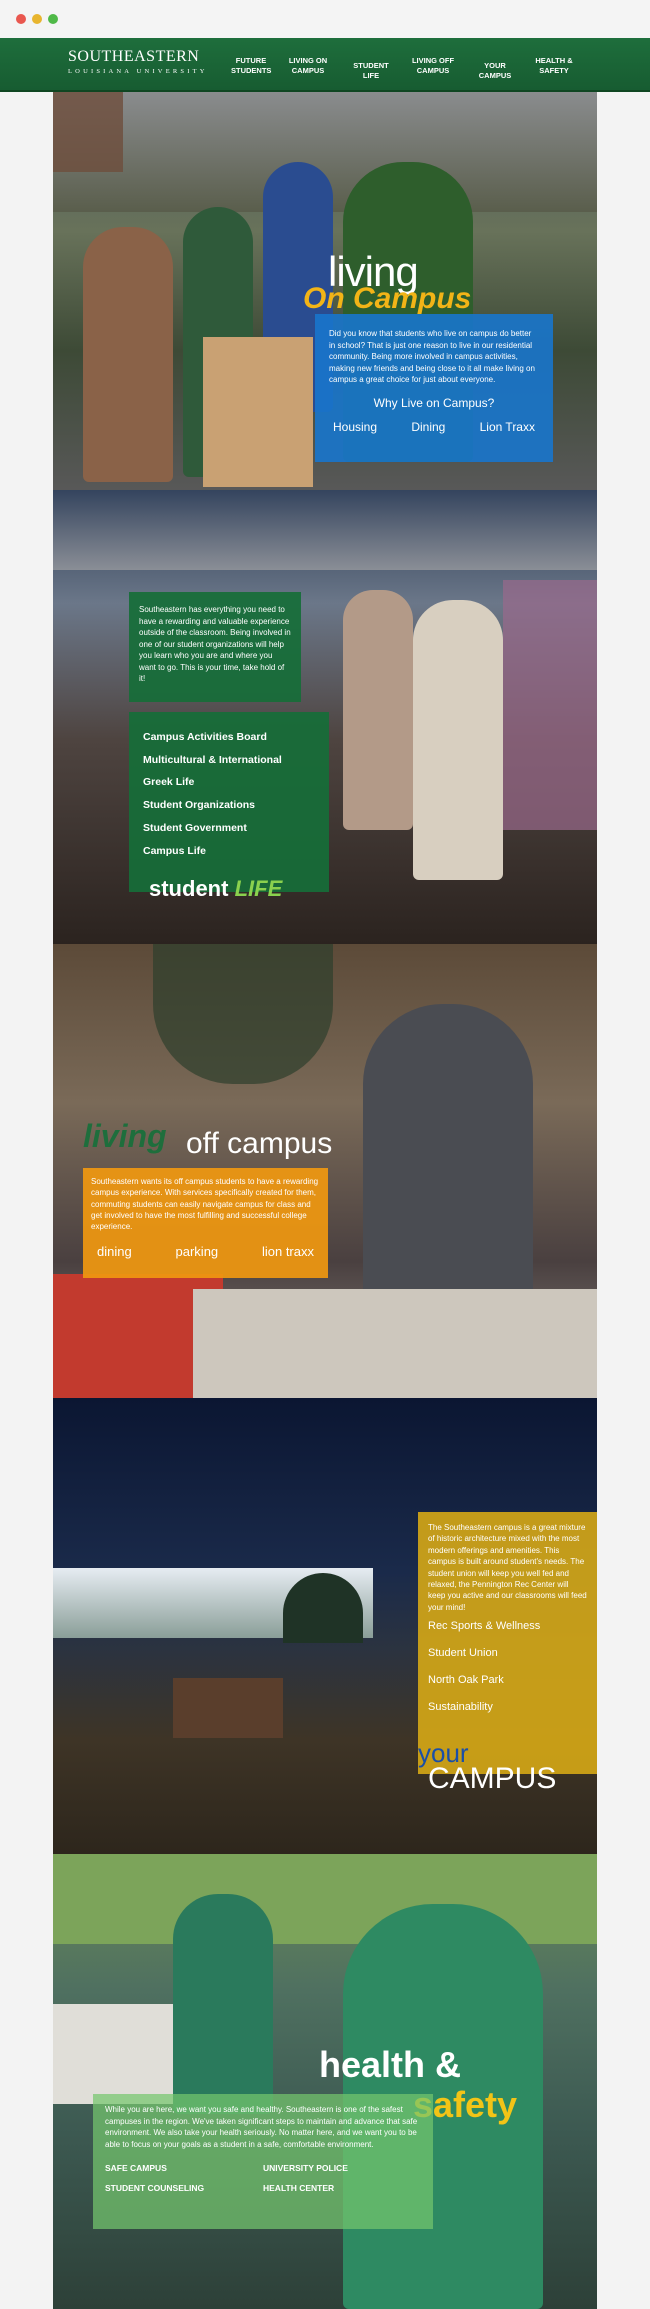 The width and height of the screenshot is (650, 2309). What do you see at coordinates (258, 888) in the screenshot?
I see `student-life-title-b: LIFE` at bounding box center [258, 888].